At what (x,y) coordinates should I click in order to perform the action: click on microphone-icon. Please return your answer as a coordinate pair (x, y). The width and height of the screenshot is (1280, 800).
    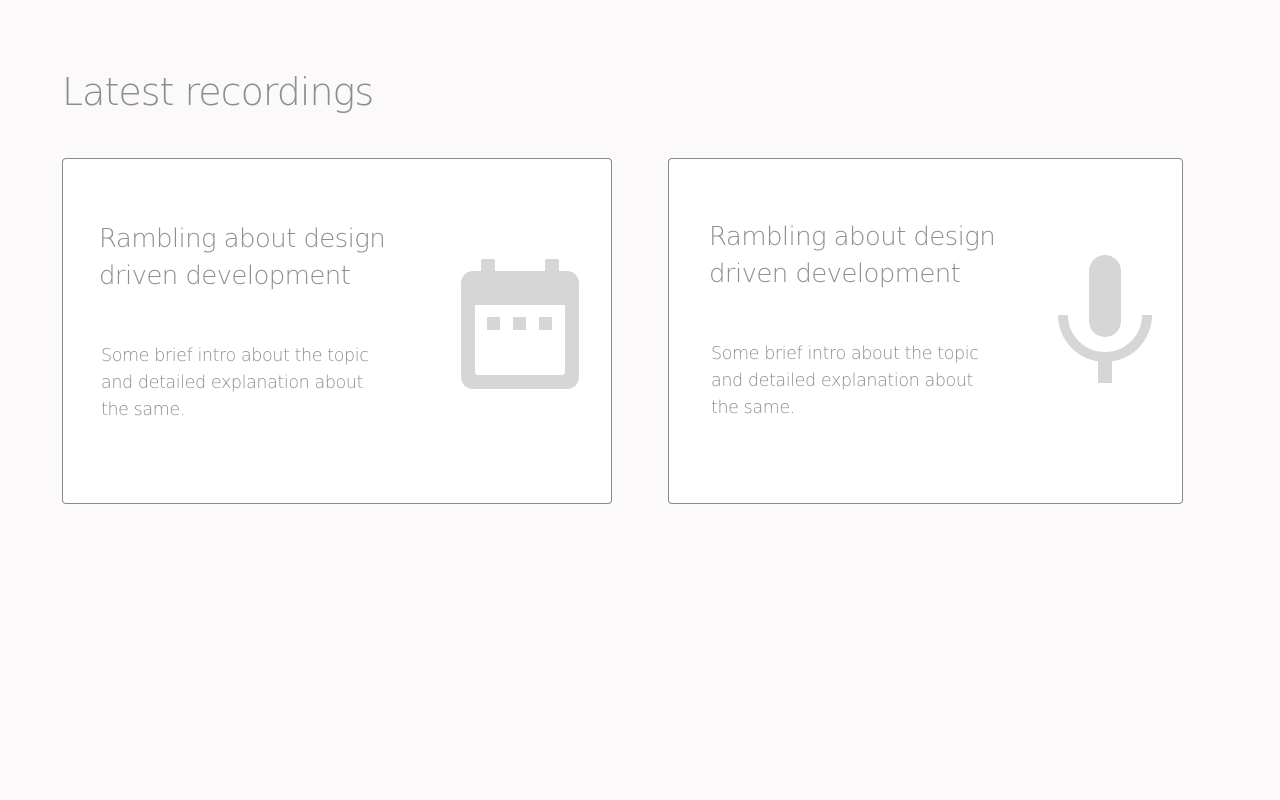
    Looking at the image, I should click on (1105, 319).